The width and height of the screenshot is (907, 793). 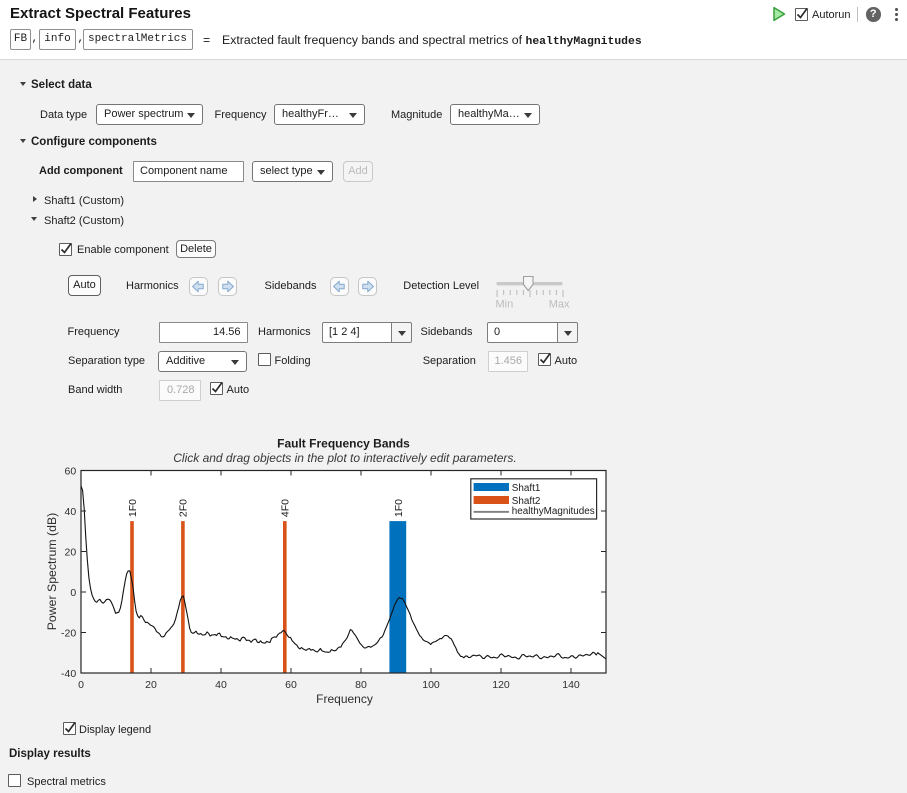 I want to click on svg-text: healthyMagnitudes, so click(x=553, y=511).